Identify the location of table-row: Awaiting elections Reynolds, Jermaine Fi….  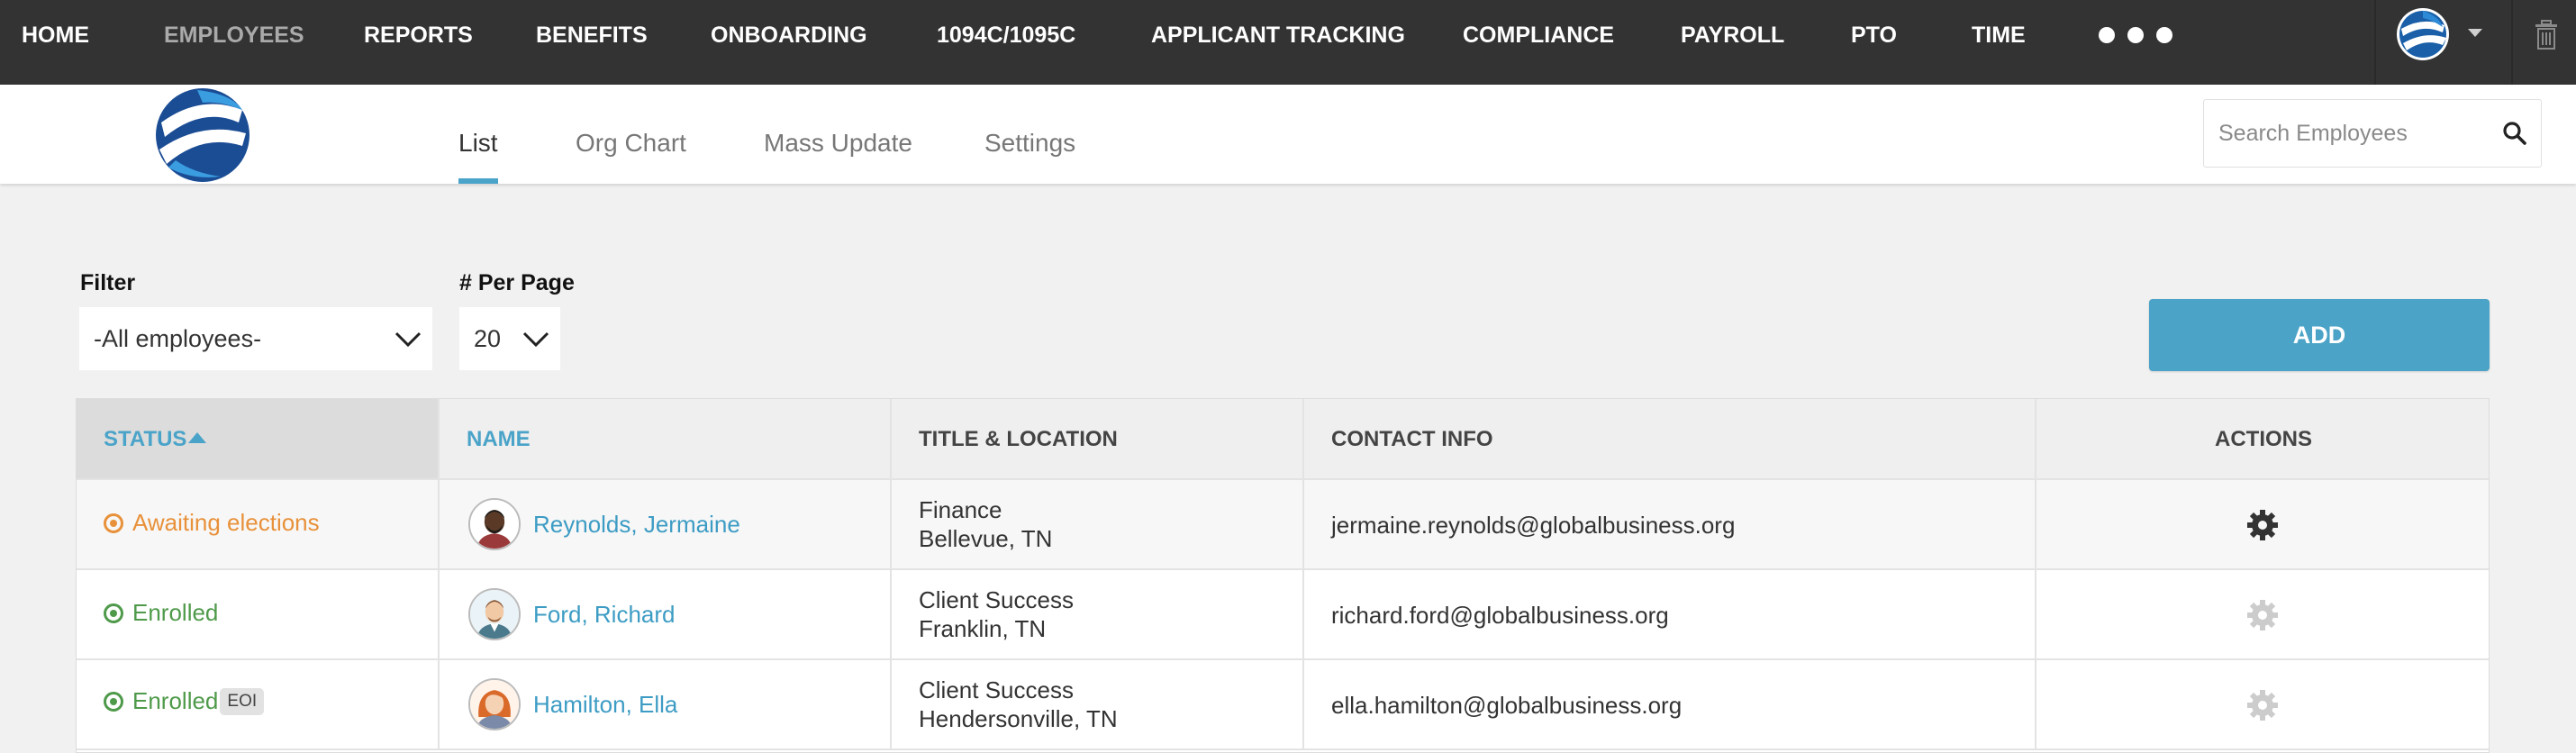
(1283, 525).